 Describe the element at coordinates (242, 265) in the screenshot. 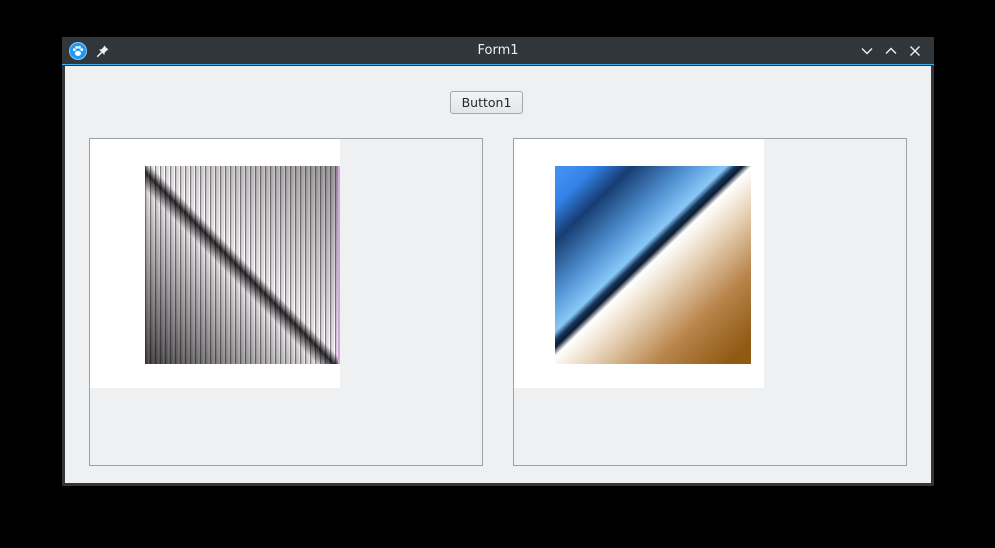

I see `striped-gradient-image` at that location.